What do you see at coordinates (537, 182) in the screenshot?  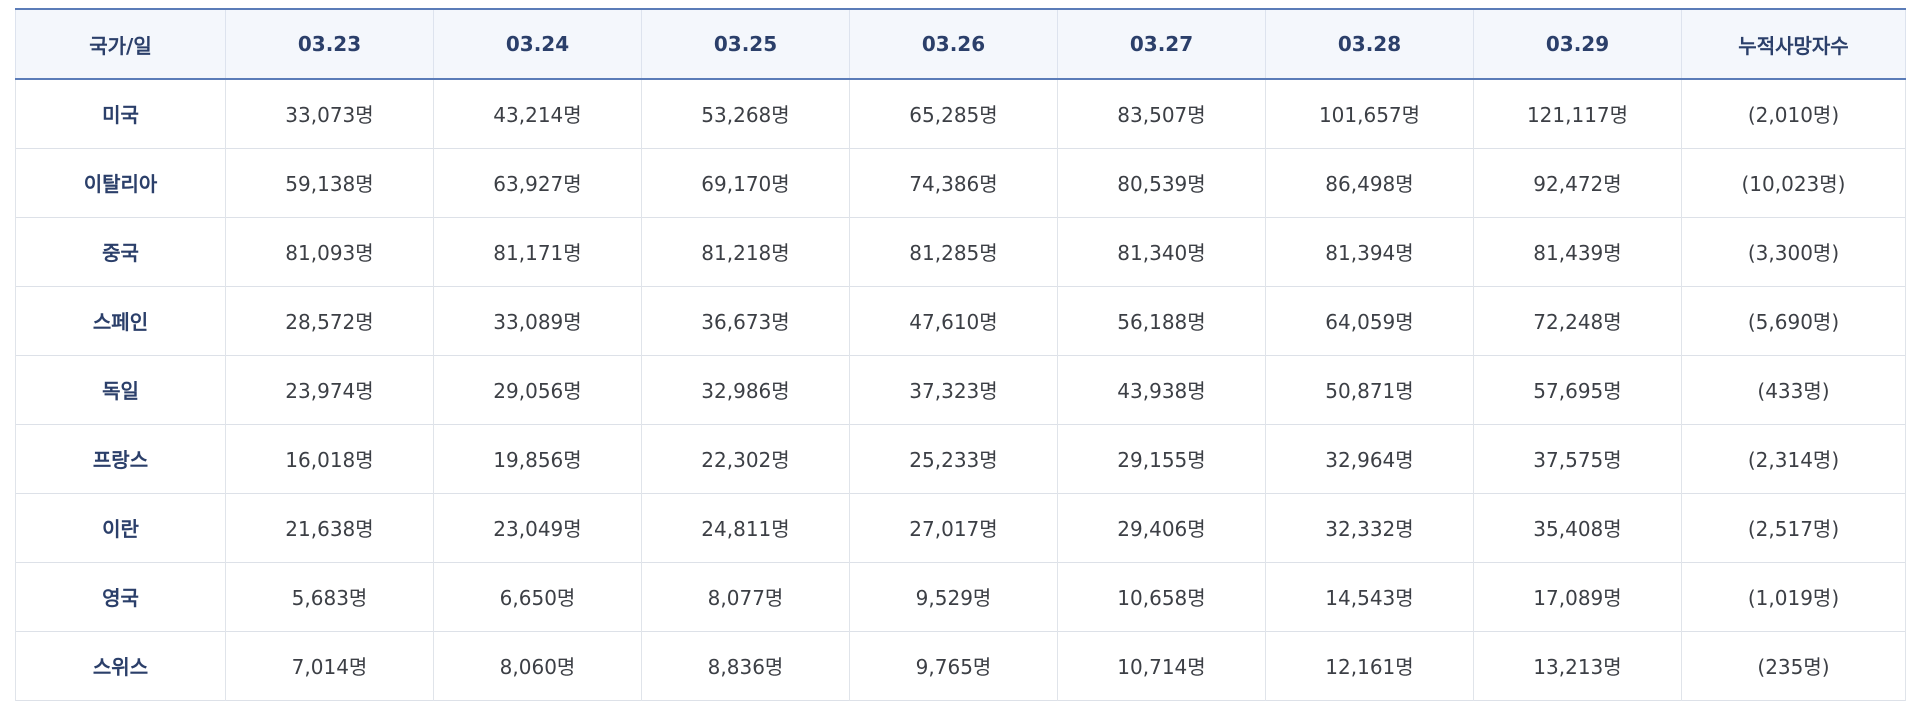 I see `cases-cell: 63,927명` at bounding box center [537, 182].